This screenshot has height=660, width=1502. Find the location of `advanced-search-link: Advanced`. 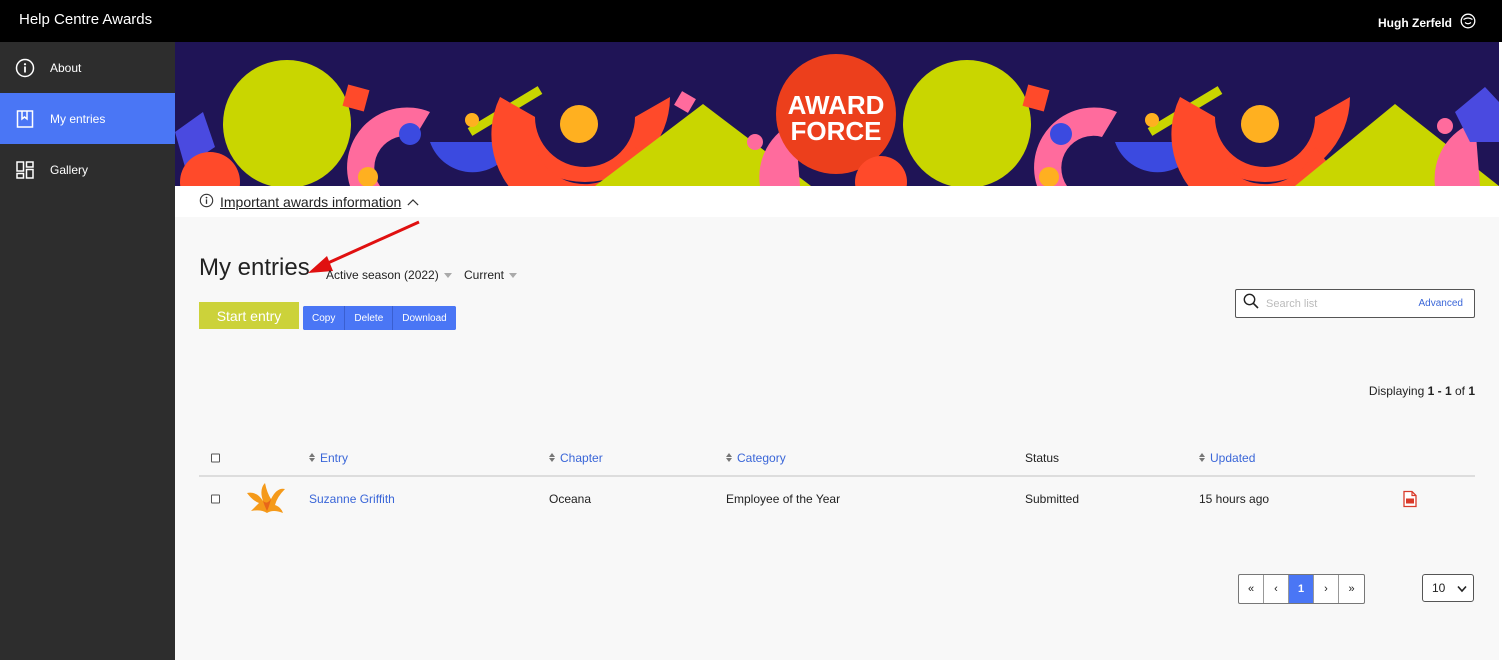

advanced-search-link: Advanced is located at coordinates (1441, 303).